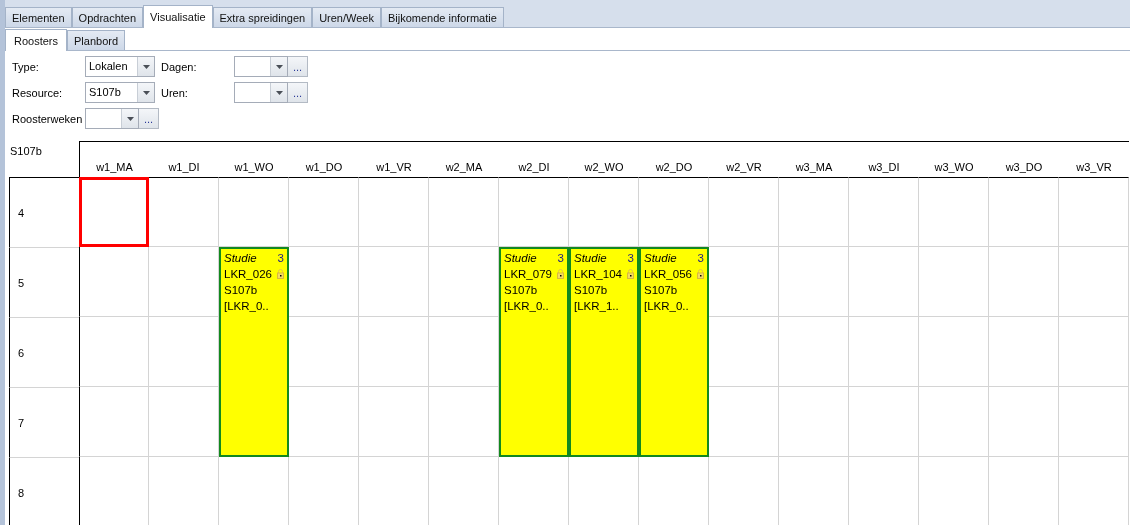 This screenshot has width=1130, height=525. I want to click on tab: Visualisatie, so click(178, 16).